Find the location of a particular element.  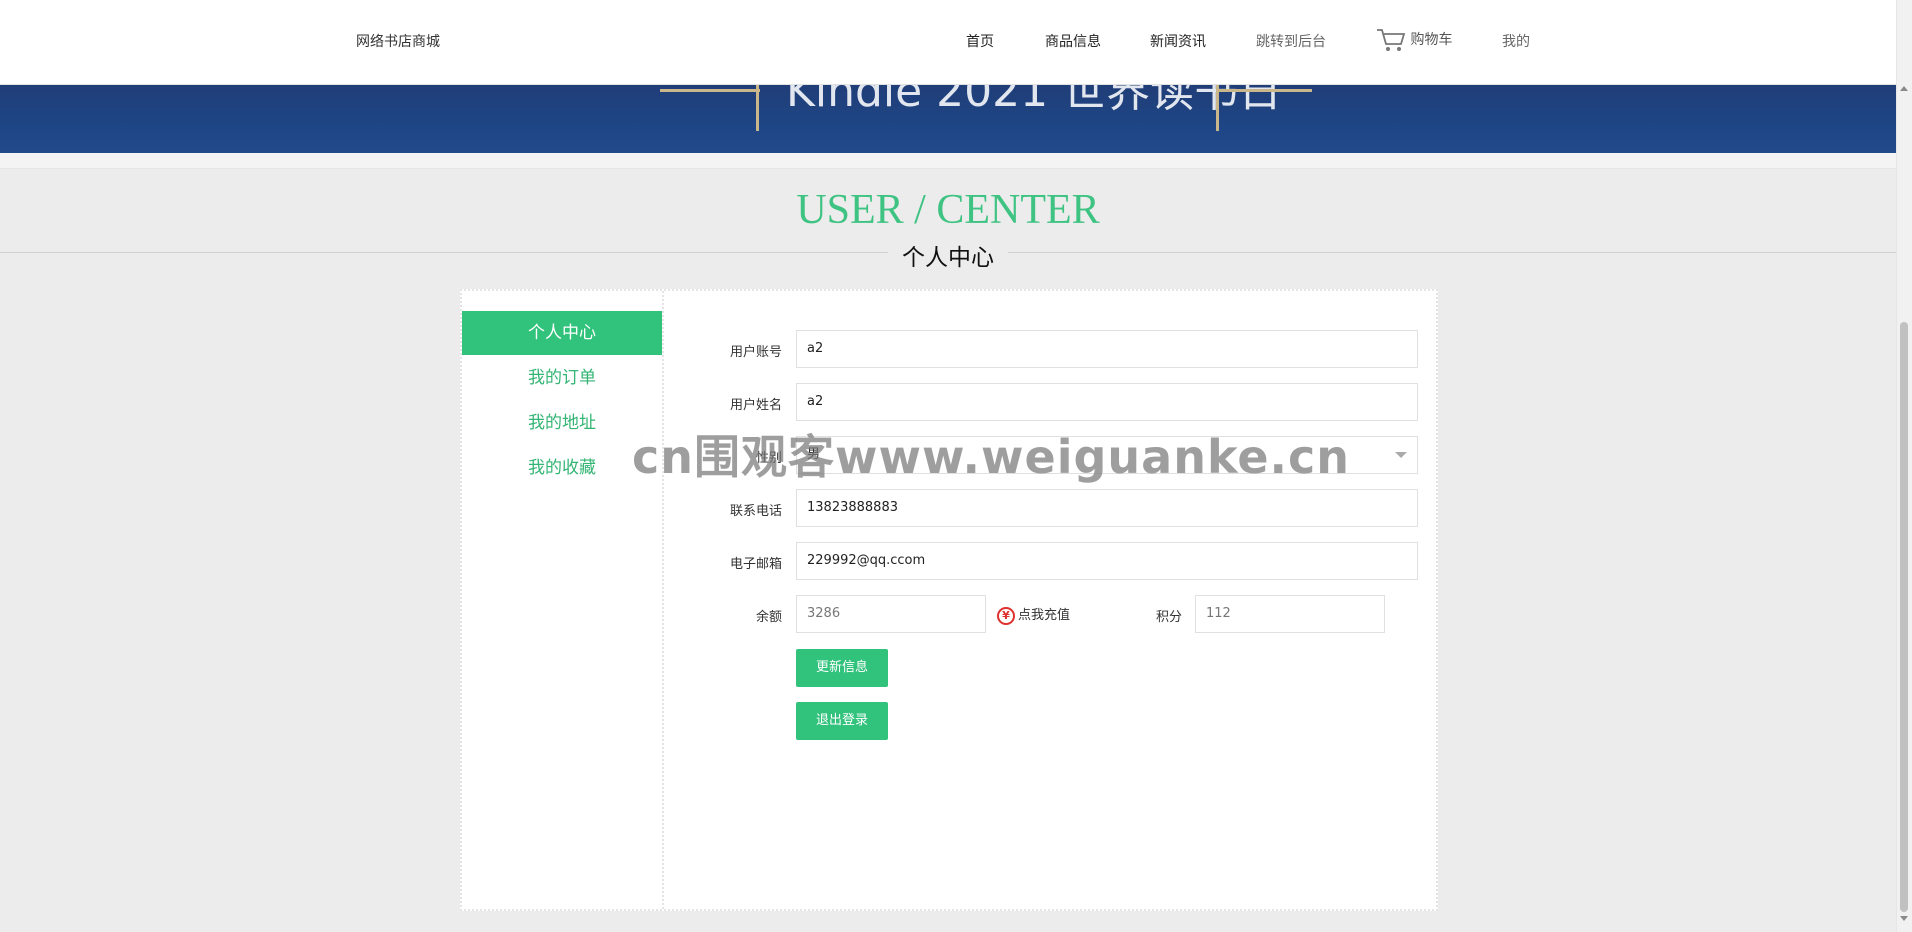

nav-mine: 我的 is located at coordinates (1516, 41).